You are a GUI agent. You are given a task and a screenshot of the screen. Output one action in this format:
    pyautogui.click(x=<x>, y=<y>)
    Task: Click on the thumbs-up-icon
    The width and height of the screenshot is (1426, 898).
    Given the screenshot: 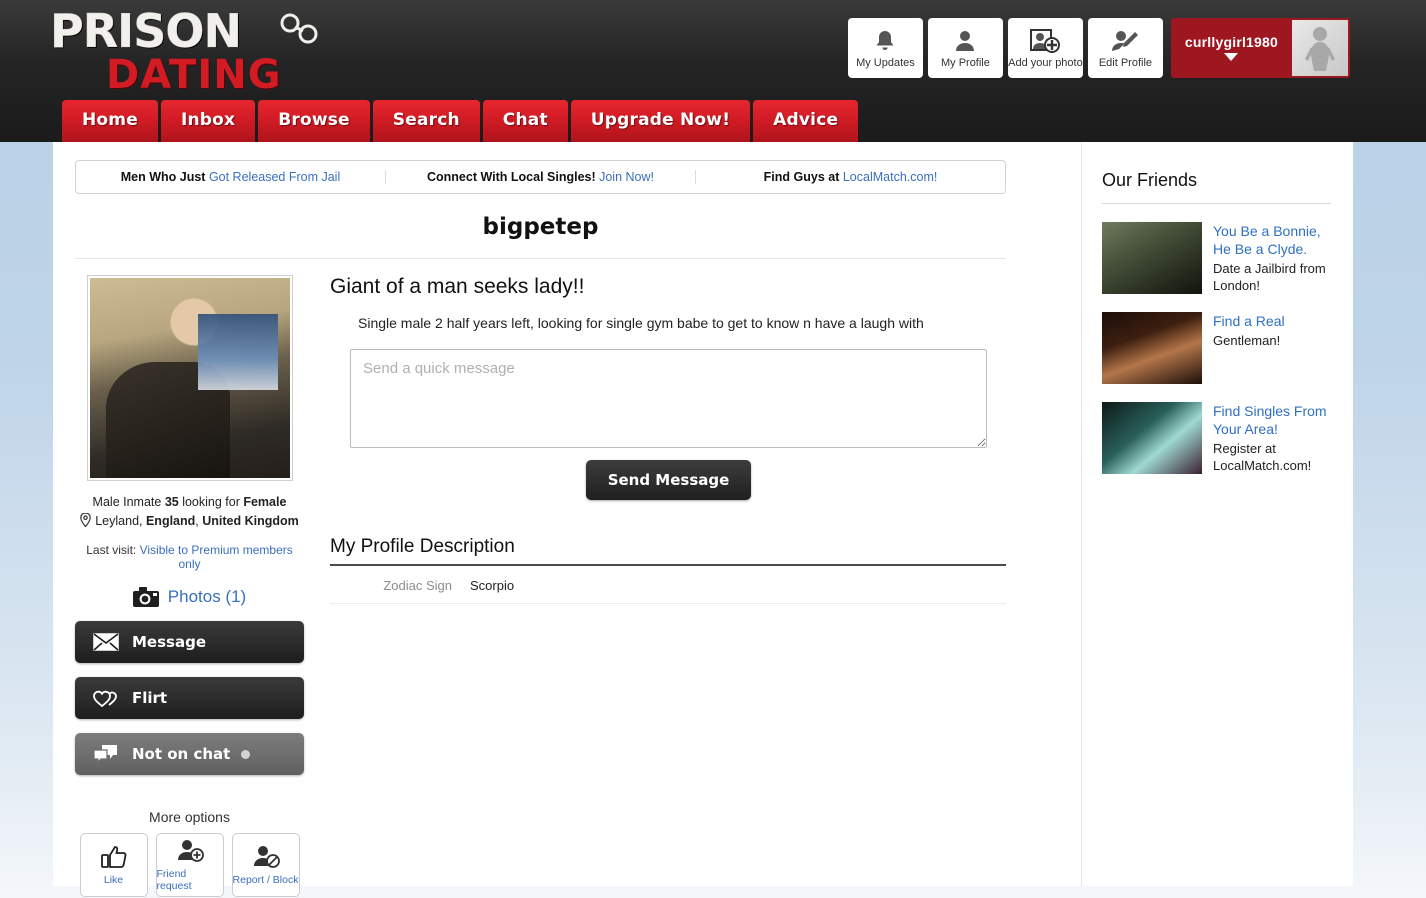 What is the action you would take?
    pyautogui.click(x=113, y=856)
    